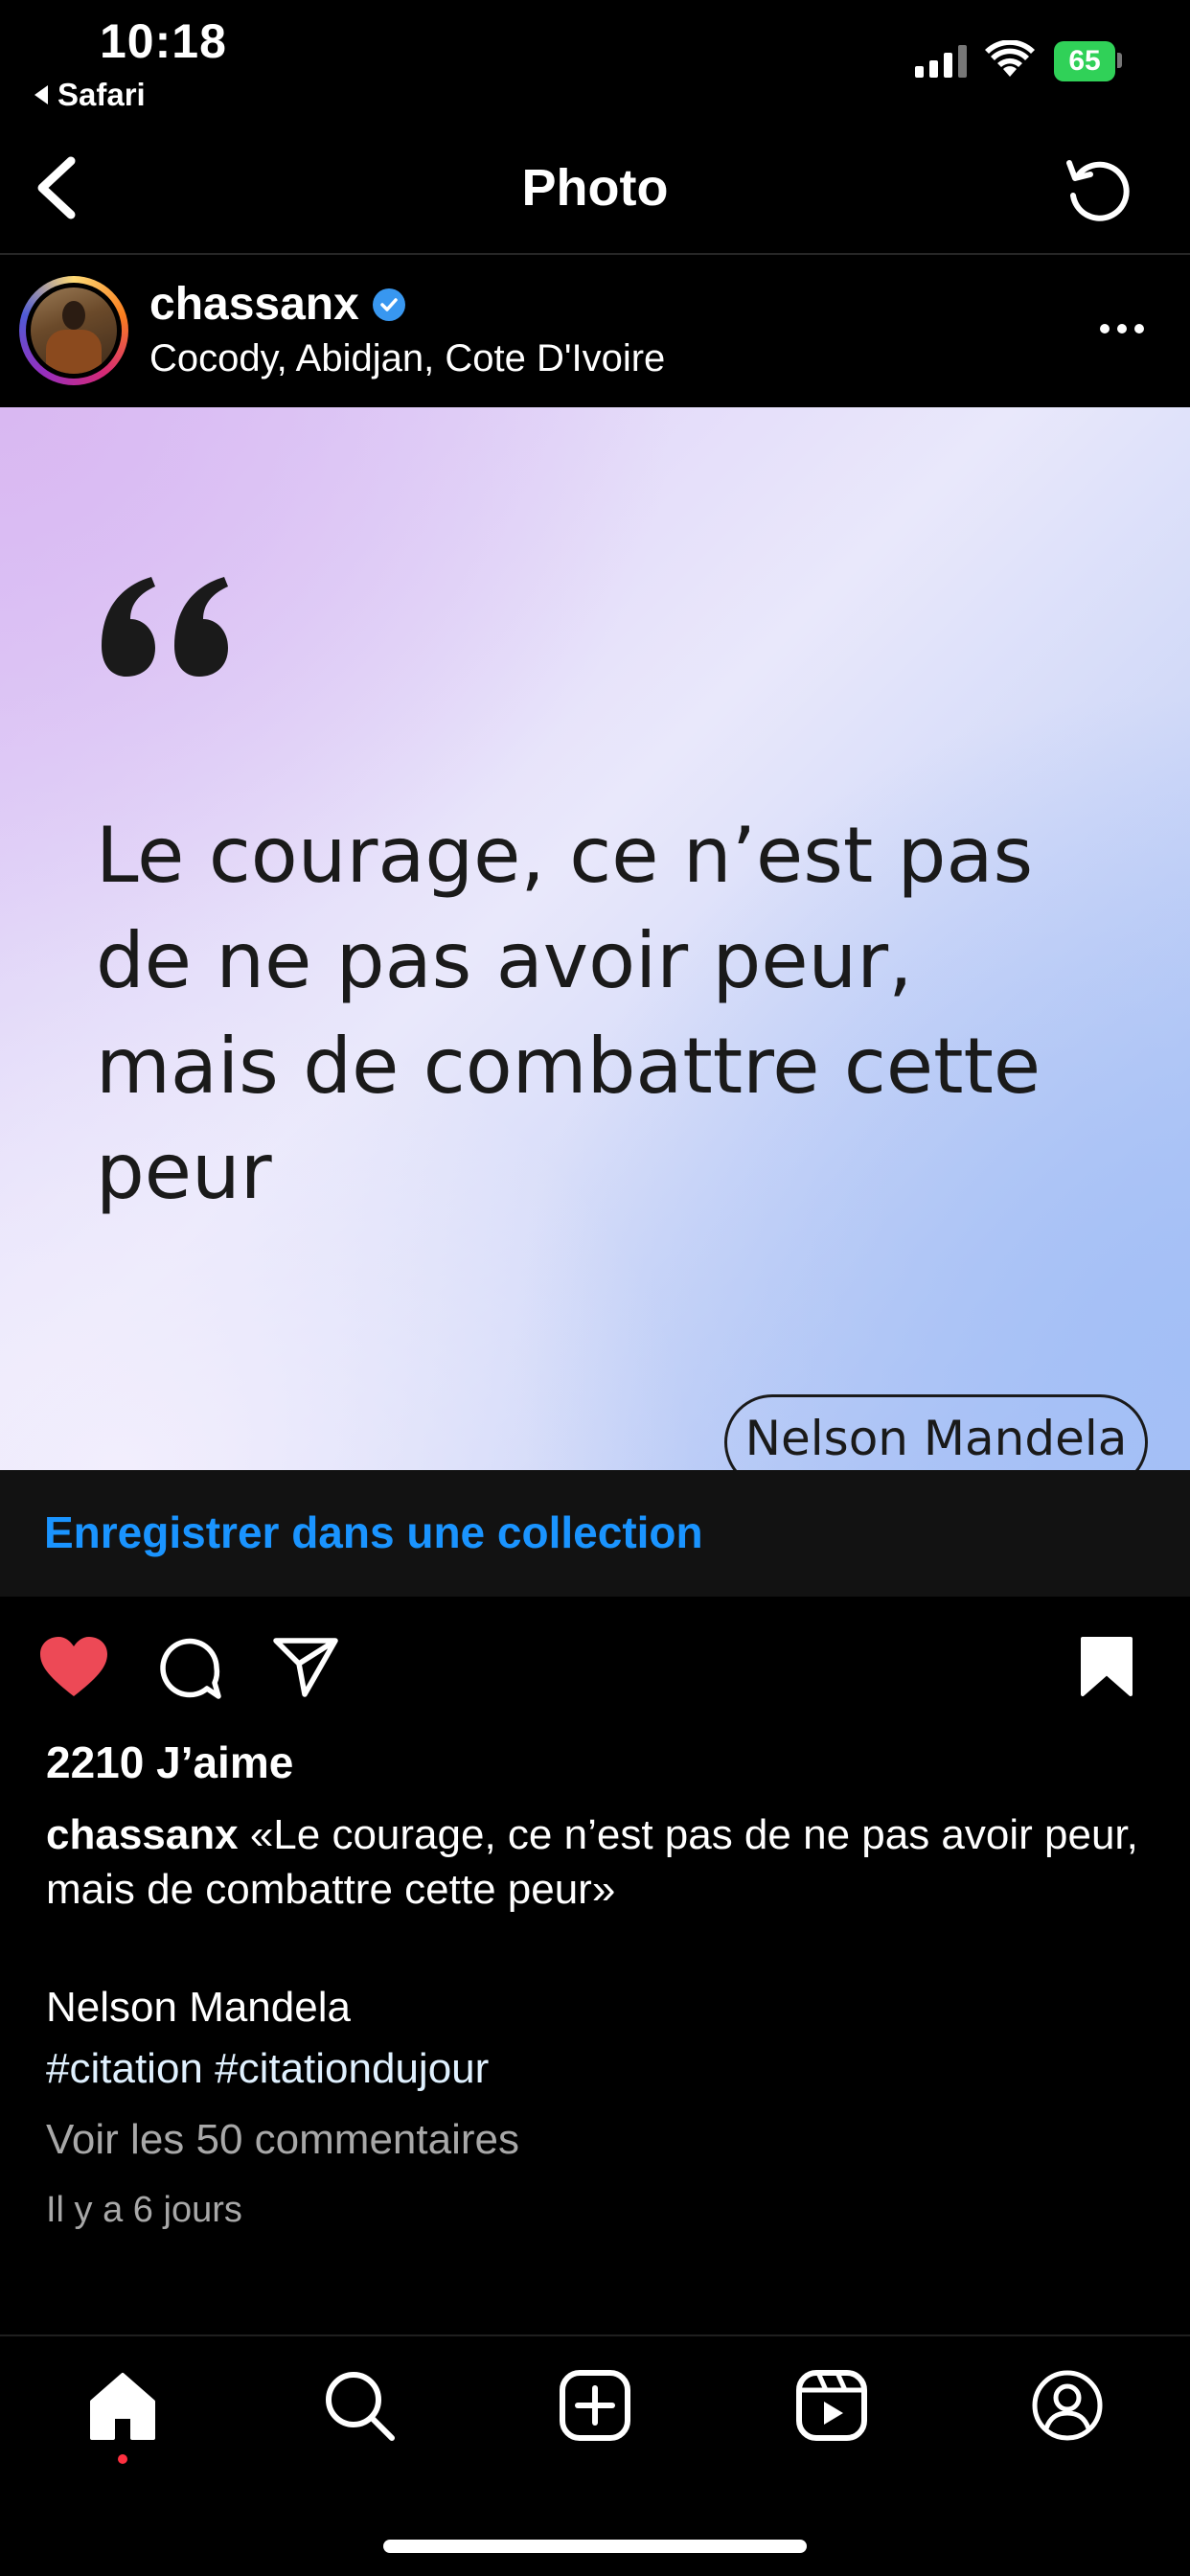 The image size is (1190, 2576). Describe the element at coordinates (305, 1667) in the screenshot. I see `share-icon` at that location.